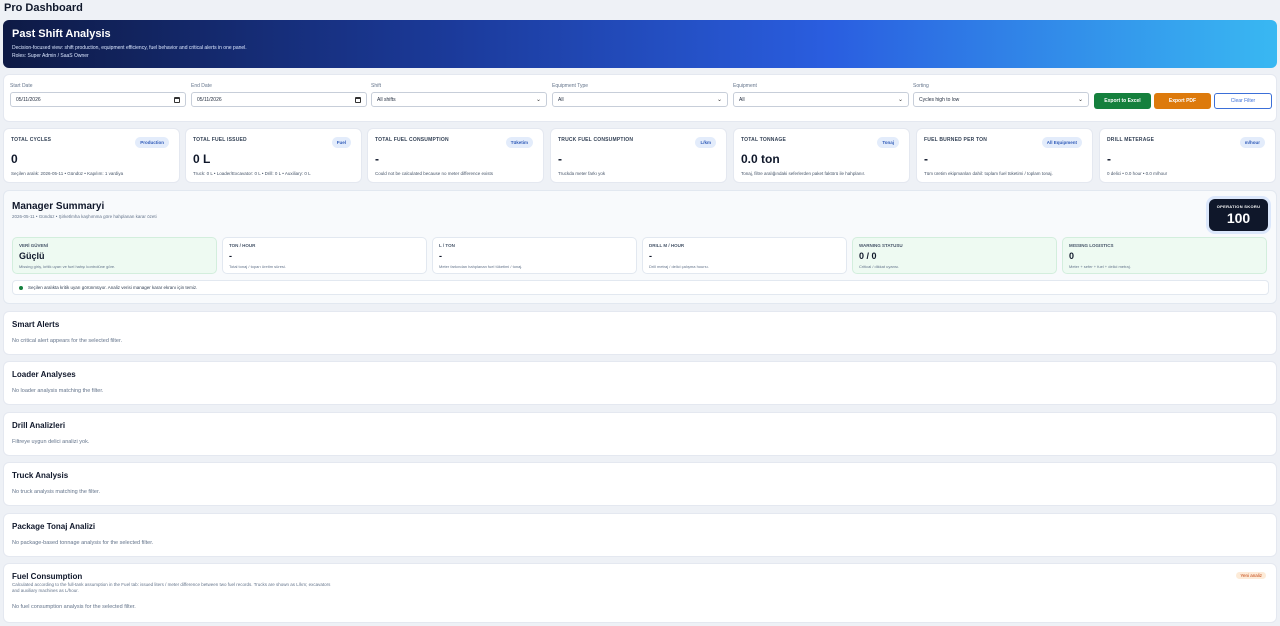 This screenshot has width=1280, height=626. Describe the element at coordinates (202, 159) in the screenshot. I see `kpi-value: 0 L` at that location.